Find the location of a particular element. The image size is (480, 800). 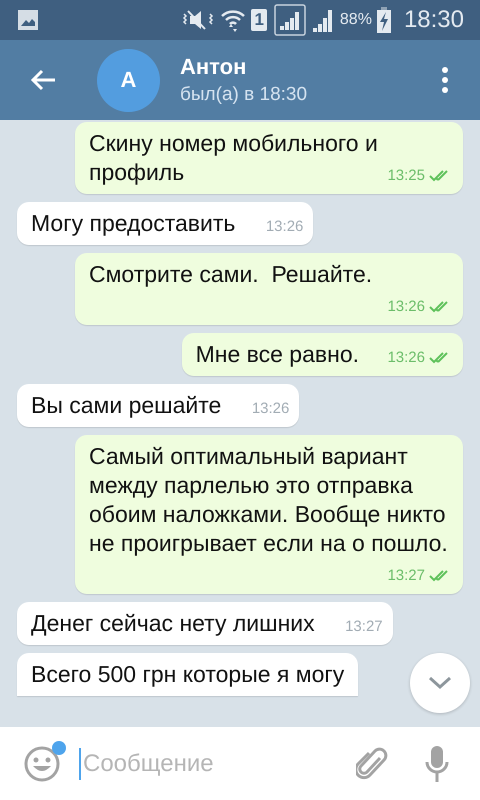

more-menu-icon is located at coordinates (445, 80).